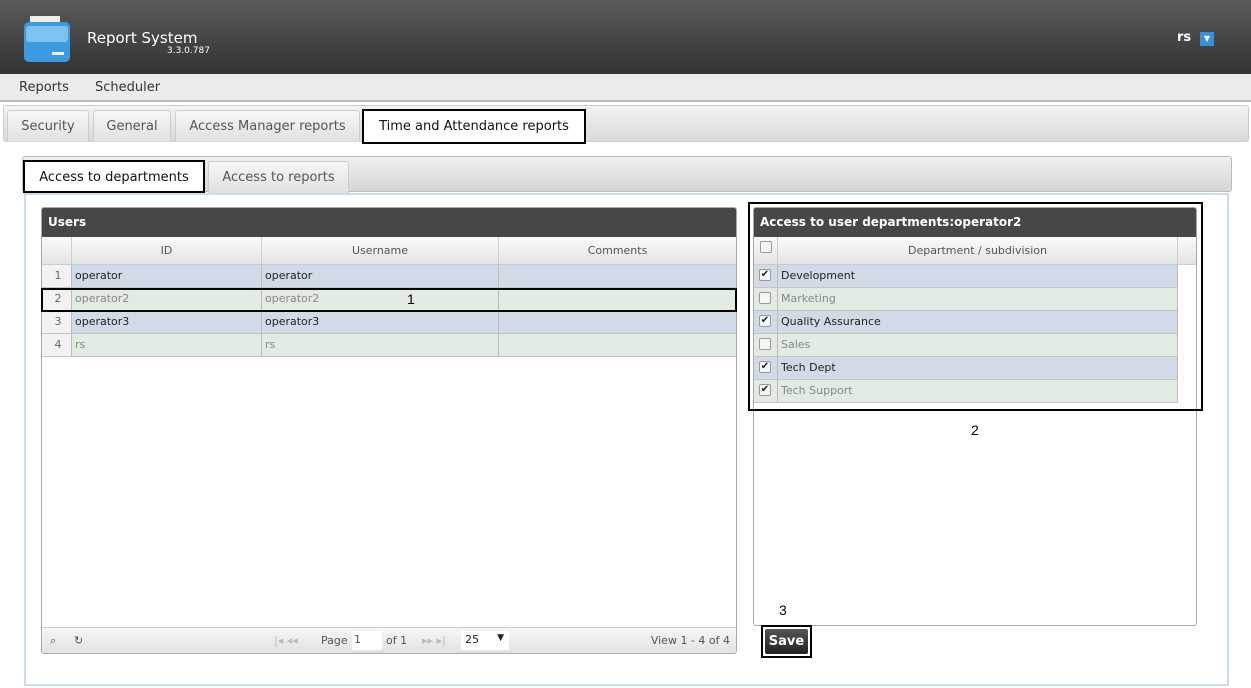  What do you see at coordinates (389, 222) in the screenshot?
I see `users-grid-title: Users` at bounding box center [389, 222].